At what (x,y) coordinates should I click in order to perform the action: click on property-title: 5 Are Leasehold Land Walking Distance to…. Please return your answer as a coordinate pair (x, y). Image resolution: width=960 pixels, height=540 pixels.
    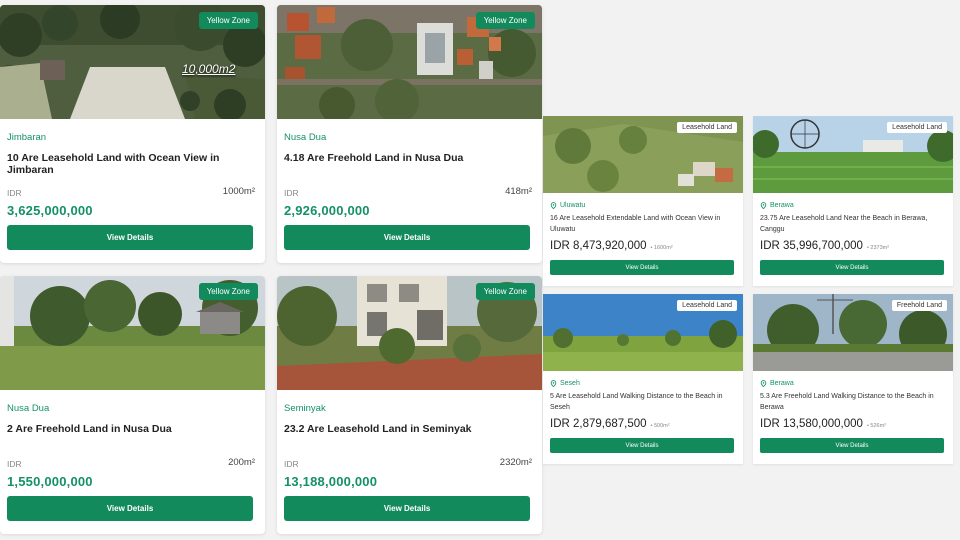
    Looking at the image, I should click on (643, 402).